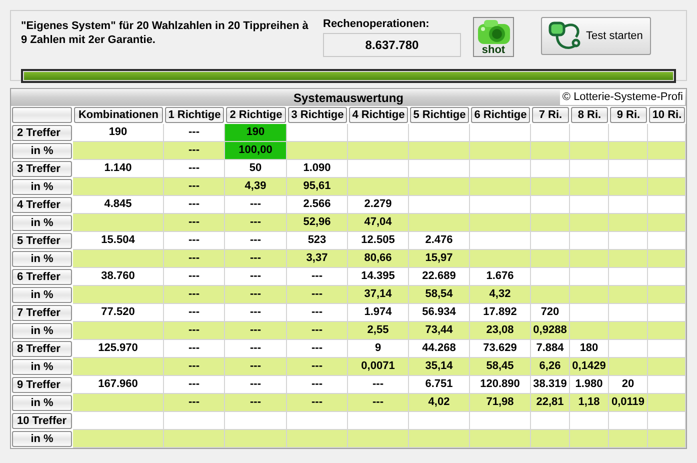  What do you see at coordinates (378, 223) in the screenshot?
I see `table-cell: 47,04` at bounding box center [378, 223].